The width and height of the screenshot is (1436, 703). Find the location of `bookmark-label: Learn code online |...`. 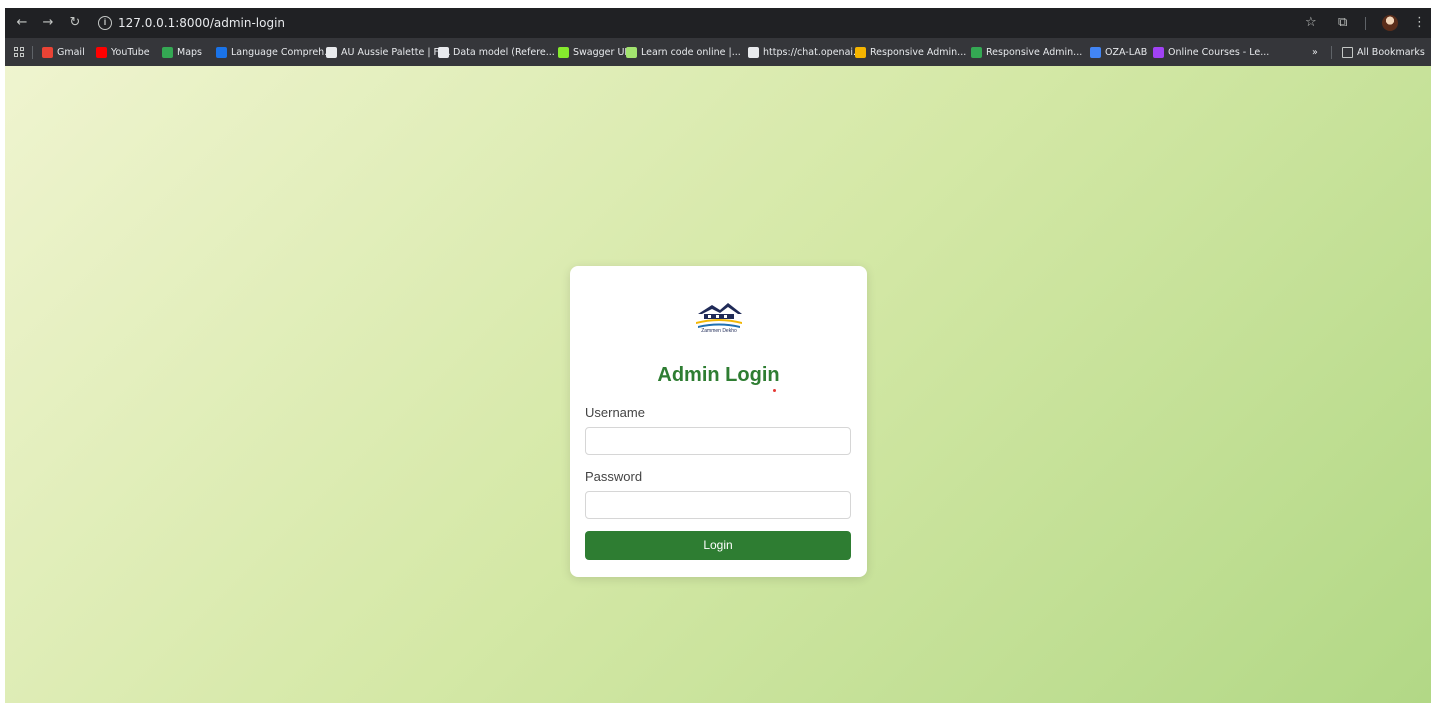

bookmark-label: Learn code online |... is located at coordinates (691, 52).